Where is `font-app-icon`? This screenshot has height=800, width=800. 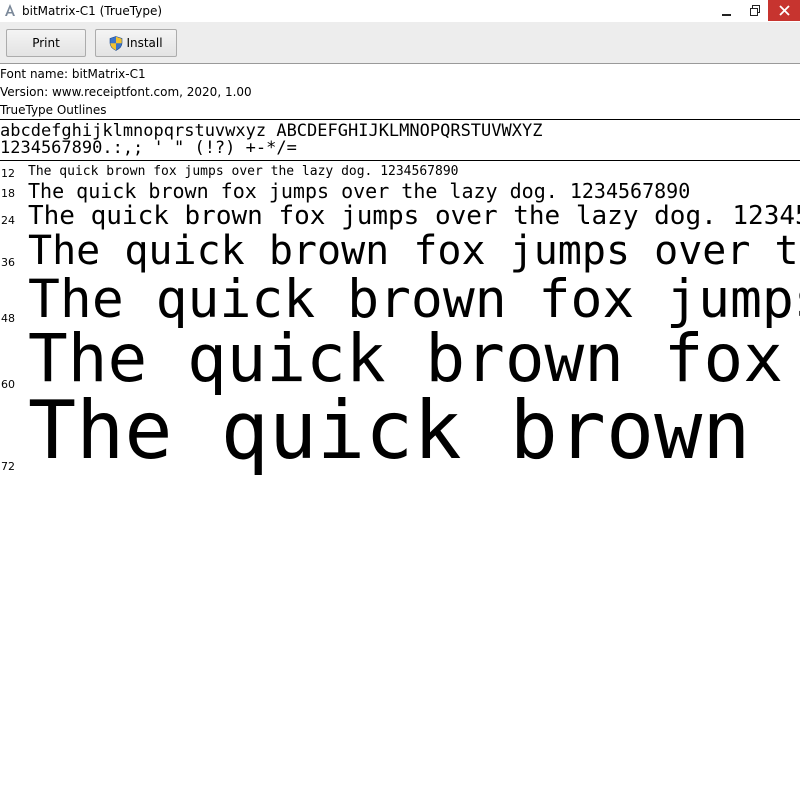 font-app-icon is located at coordinates (10, 10).